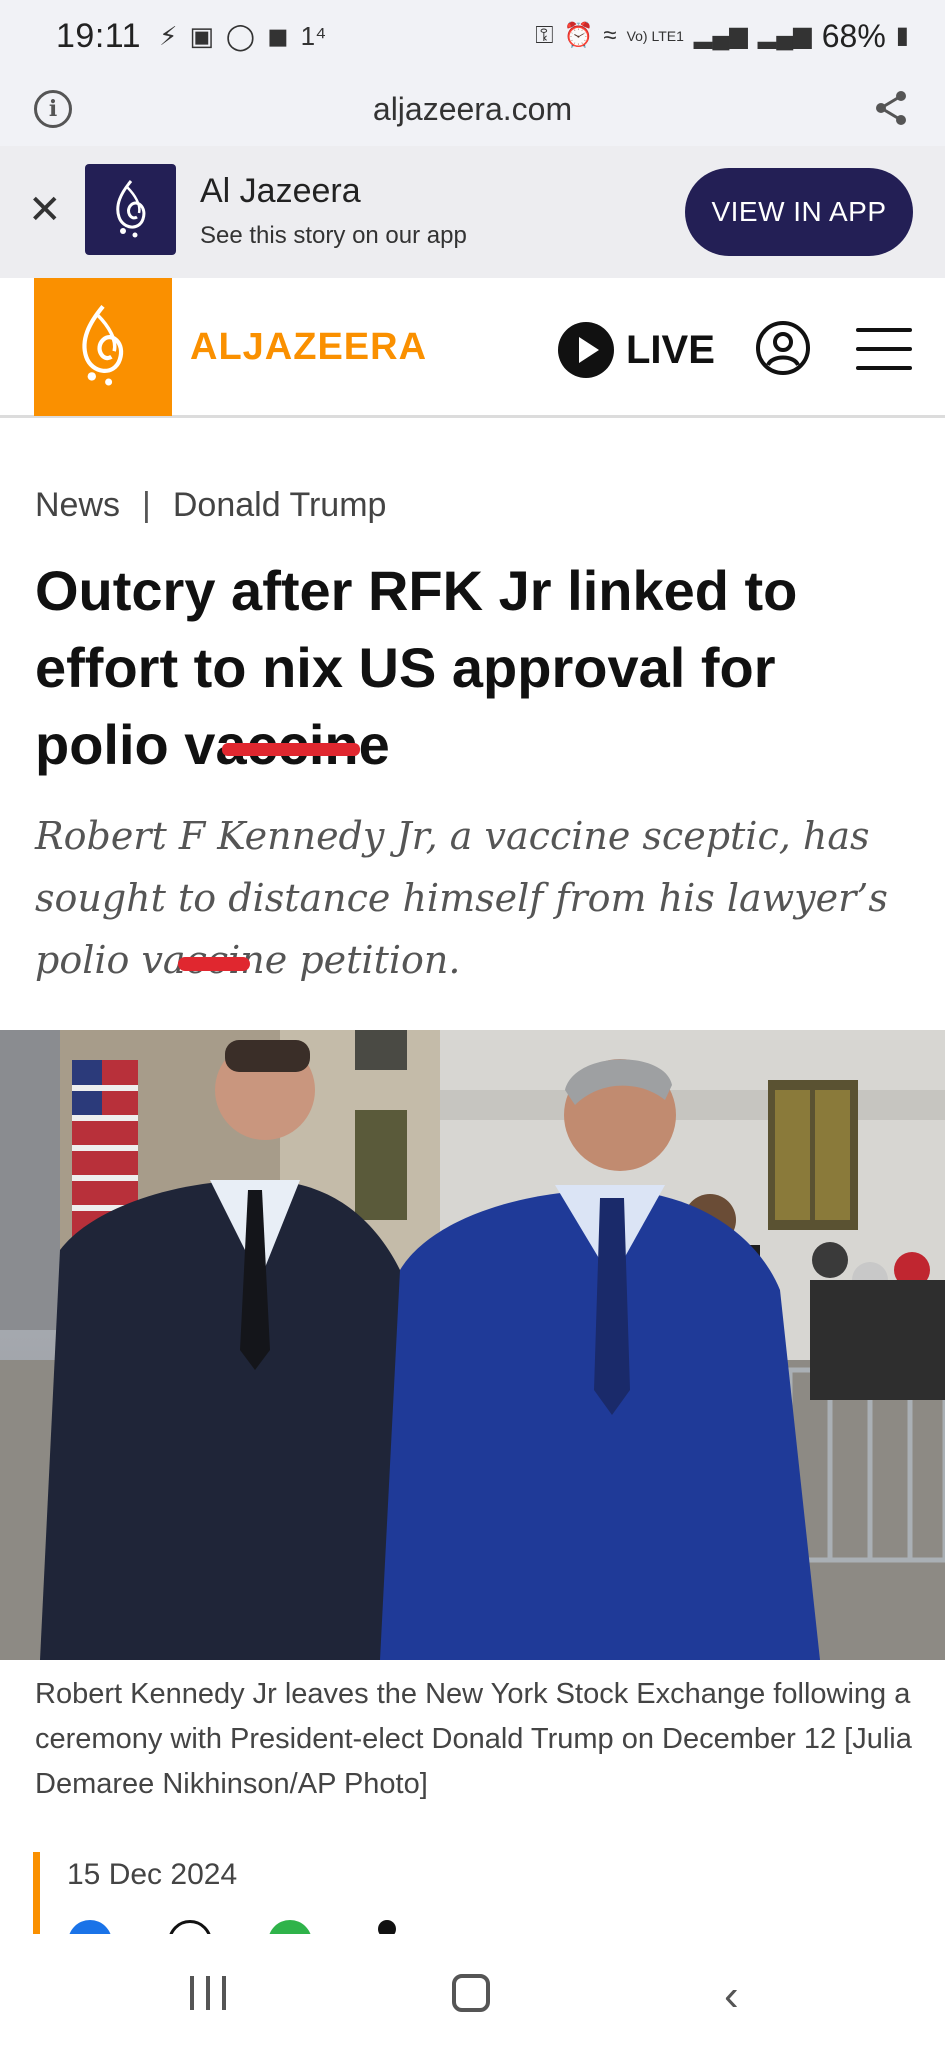  What do you see at coordinates (201, 36) in the screenshot?
I see `square-app-icon: ▣` at bounding box center [201, 36].